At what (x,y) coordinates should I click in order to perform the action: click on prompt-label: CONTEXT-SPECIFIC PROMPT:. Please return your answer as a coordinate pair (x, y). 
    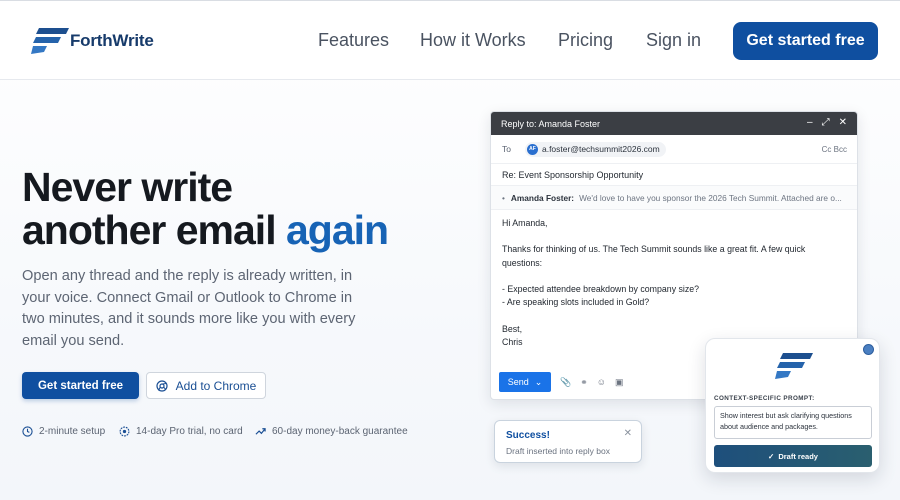
    Looking at the image, I should click on (764, 398).